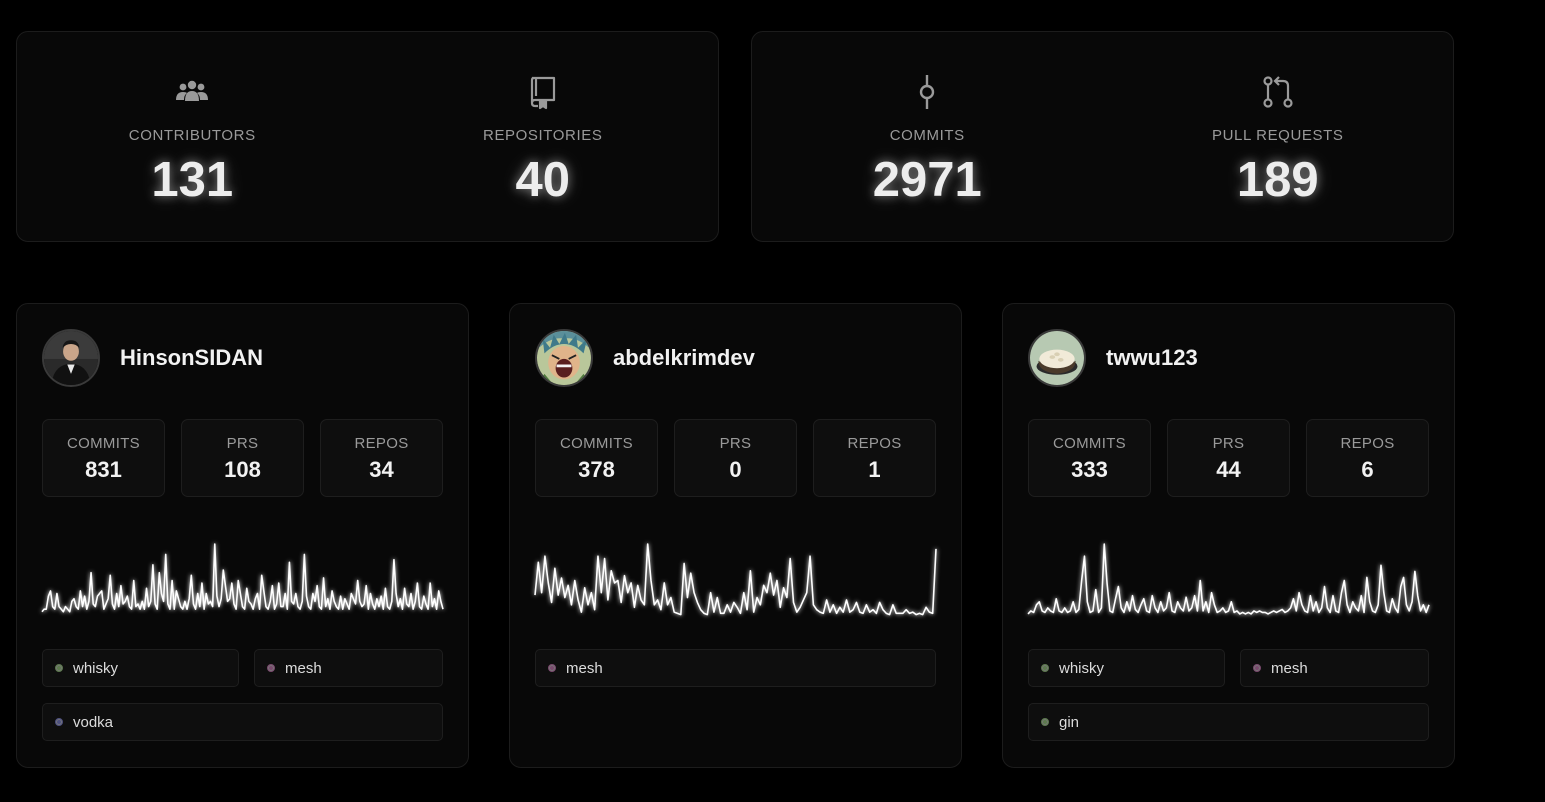  I want to click on contributor-stats: COMMITS 333 PRS 44 REPOS 6, so click(1228, 458).